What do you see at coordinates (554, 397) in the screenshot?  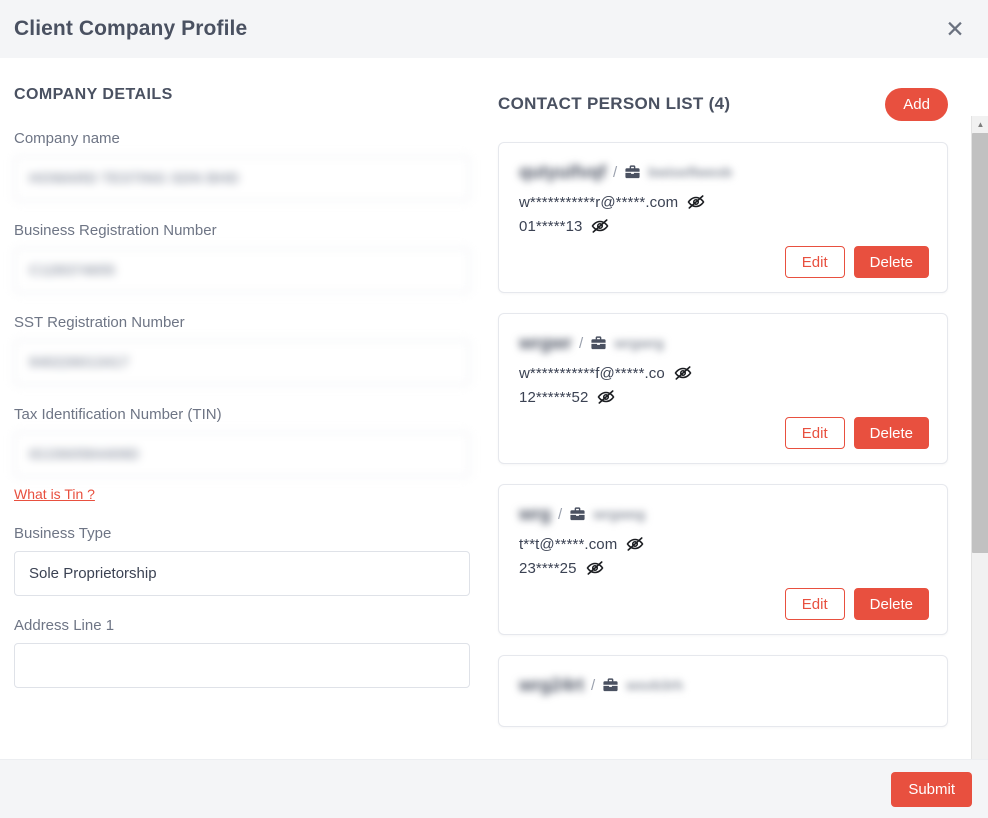 I see `contact-phone: 12******52` at bounding box center [554, 397].